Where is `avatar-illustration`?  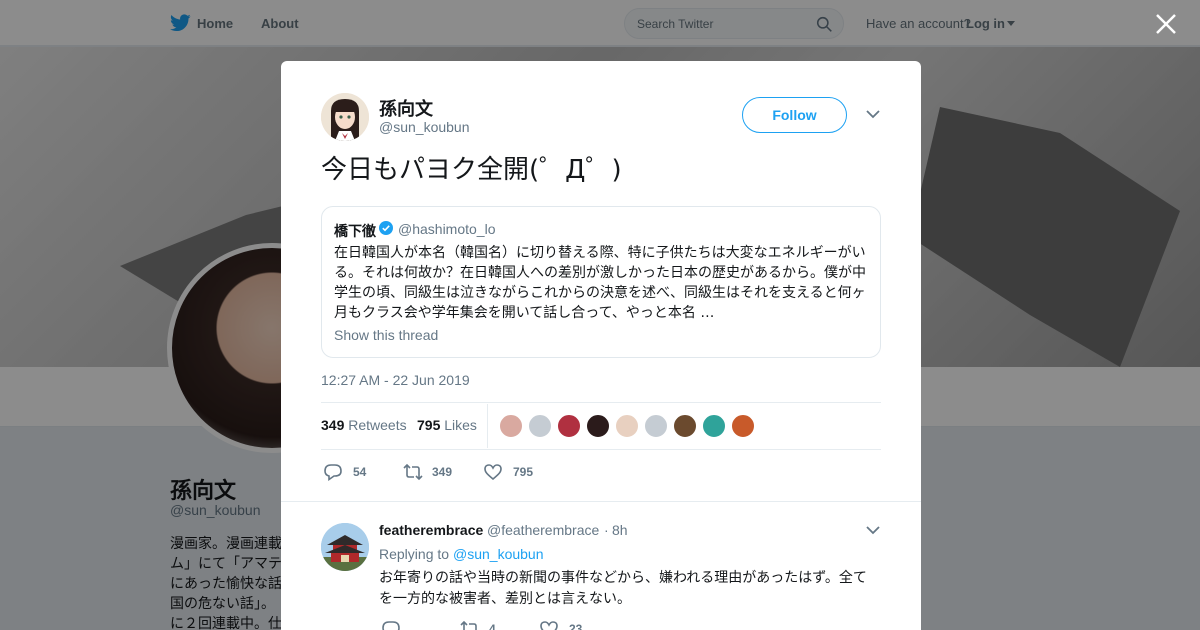
avatar-illustration is located at coordinates (345, 117).